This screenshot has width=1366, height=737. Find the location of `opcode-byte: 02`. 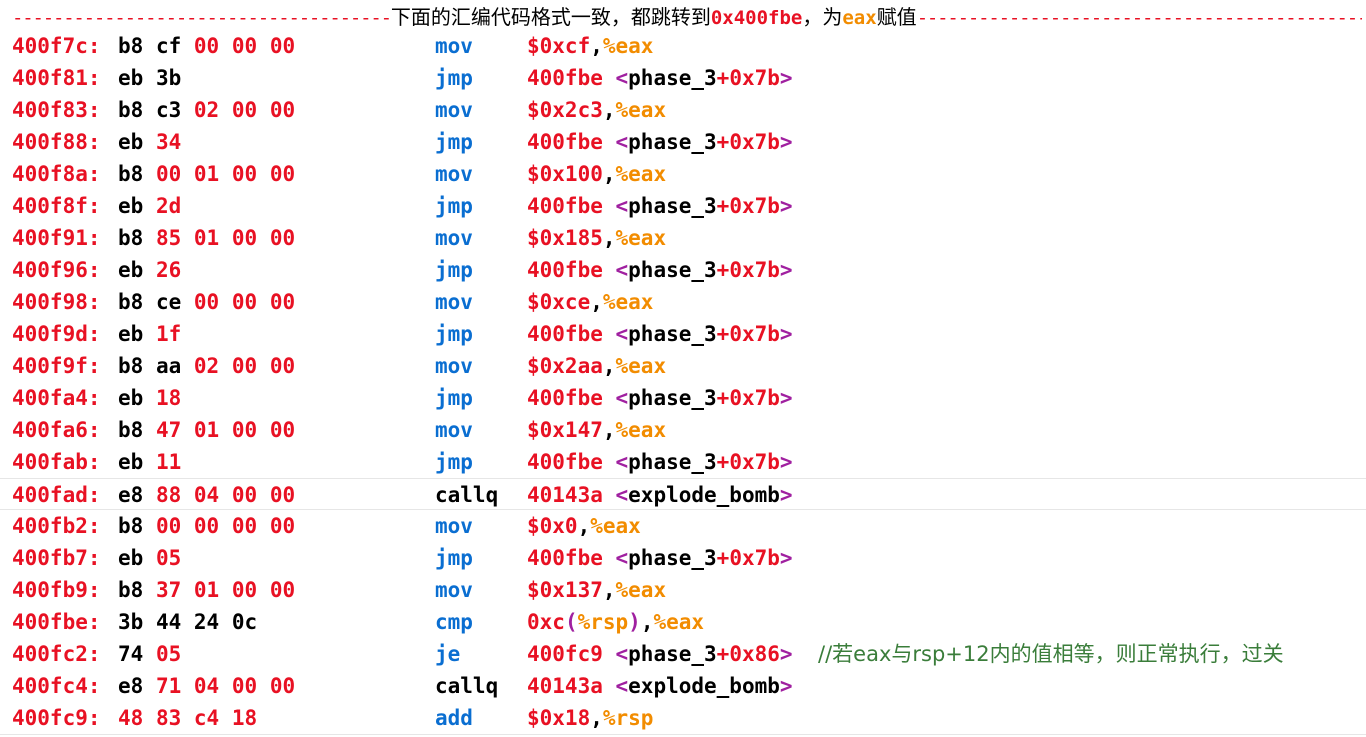

opcode-byte: 02 is located at coordinates (206, 110).